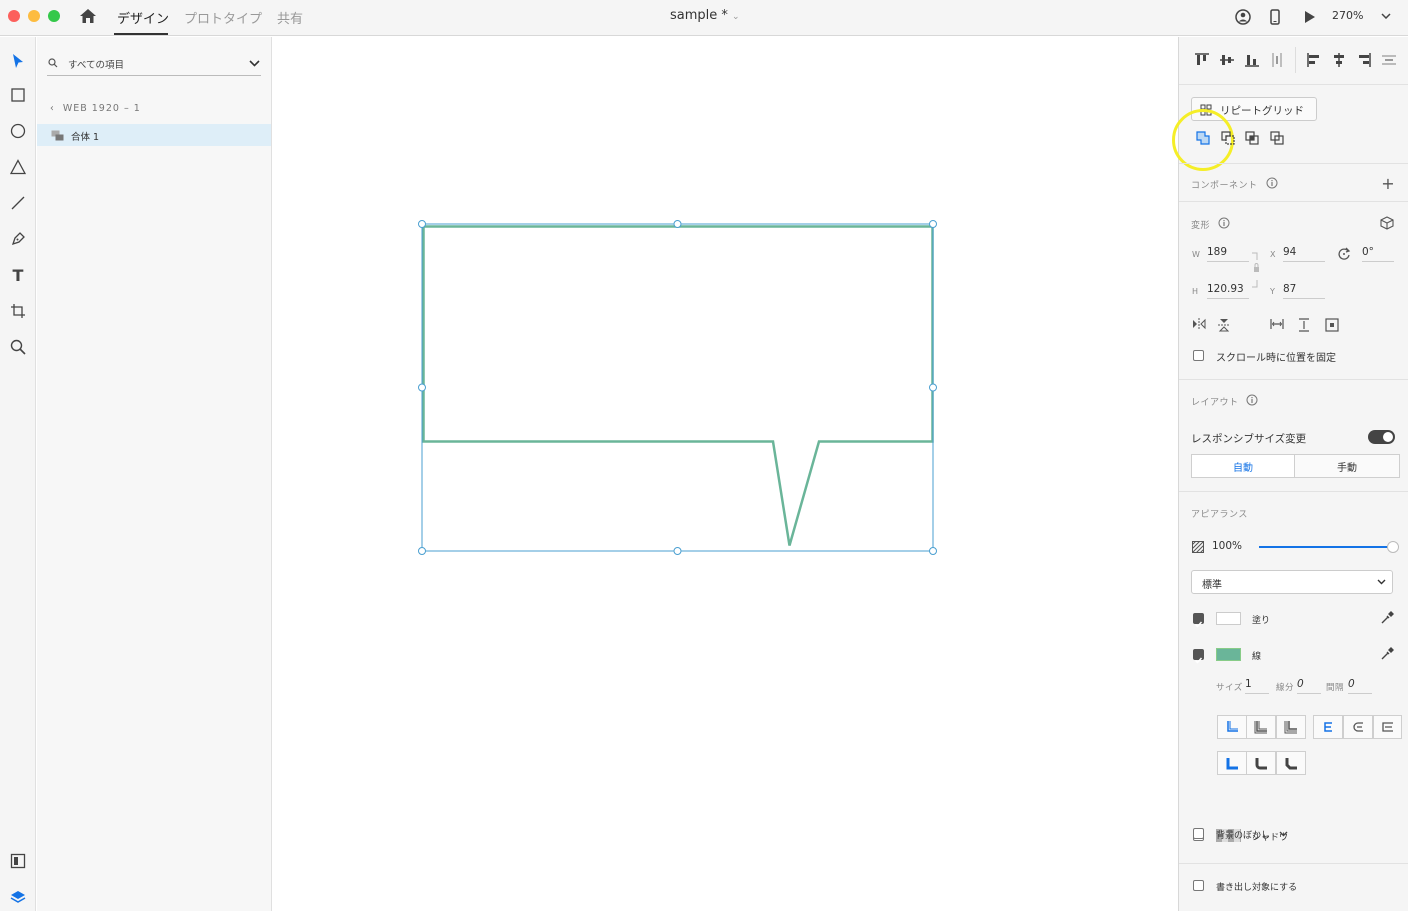 The width and height of the screenshot is (1408, 915). What do you see at coordinates (18, 861) in the screenshot?
I see `assets-panel-icon` at bounding box center [18, 861].